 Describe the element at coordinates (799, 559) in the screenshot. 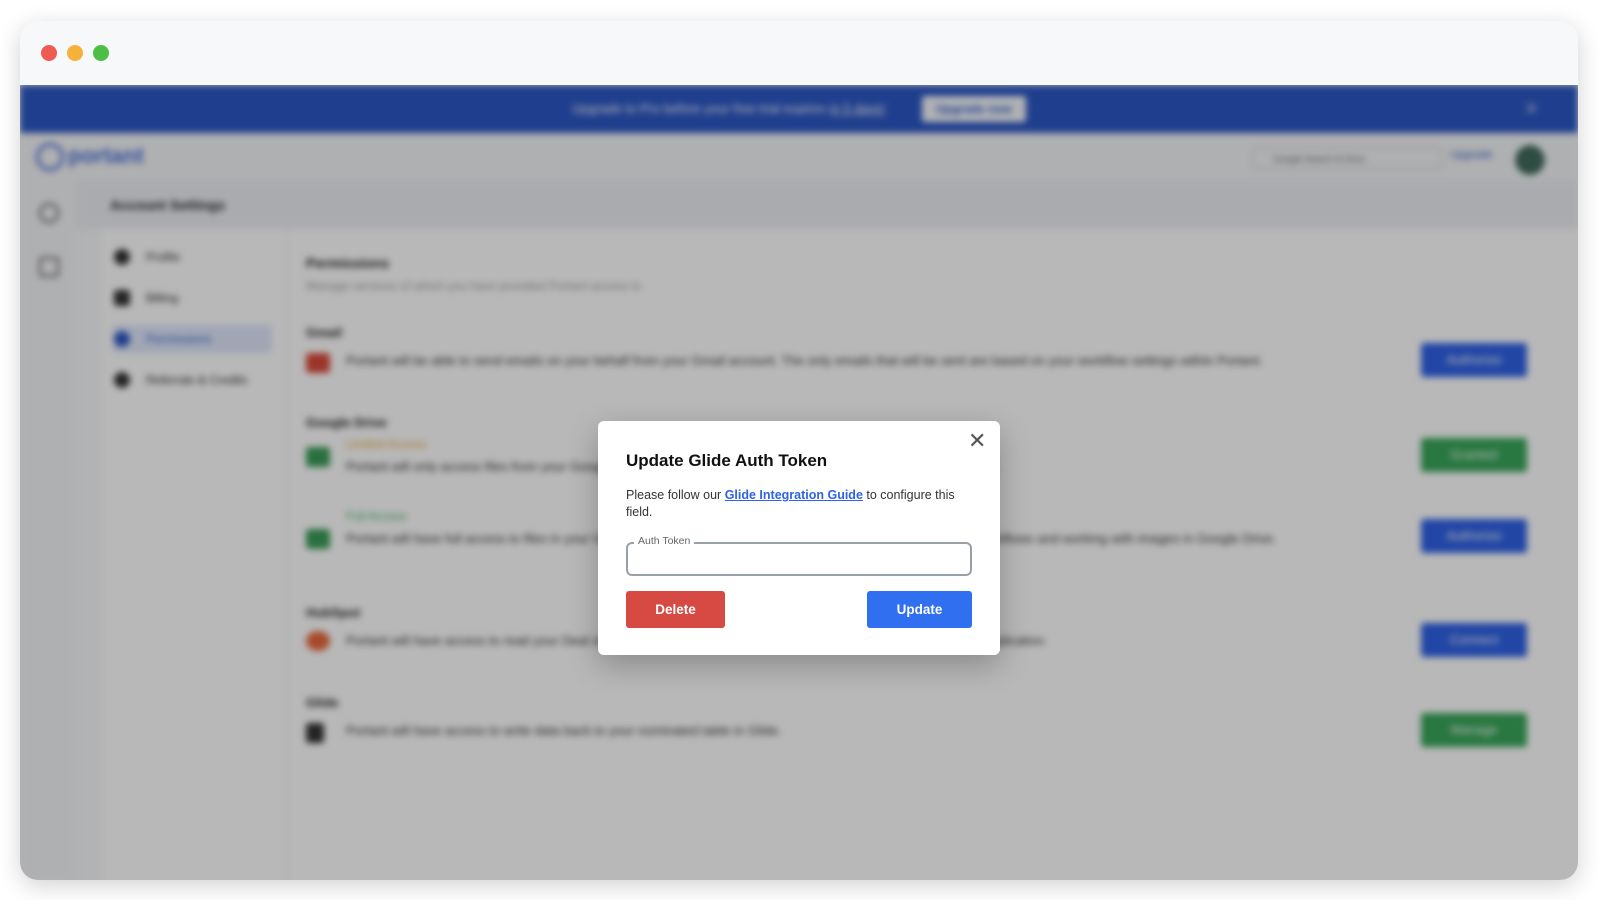

I see `auth-token-input` at that location.